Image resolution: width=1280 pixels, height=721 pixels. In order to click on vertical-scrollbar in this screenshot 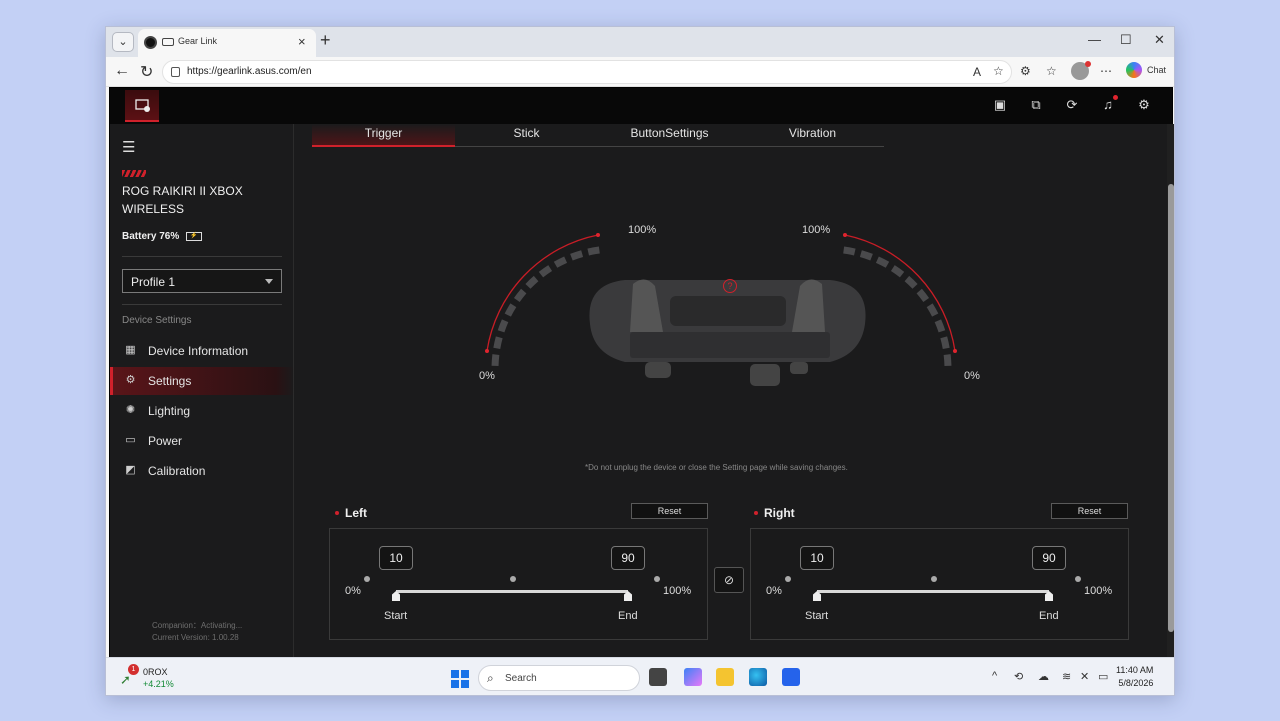, I will do `click(1170, 391)`.